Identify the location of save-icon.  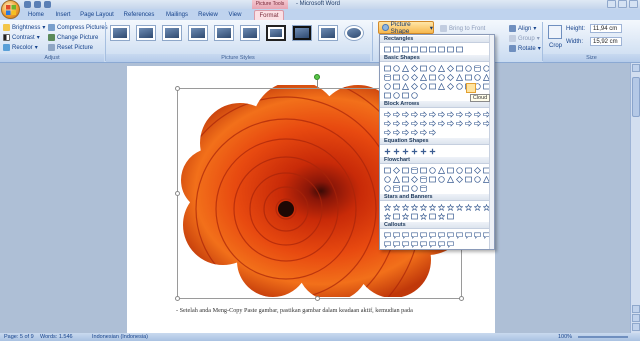
(27, 4).